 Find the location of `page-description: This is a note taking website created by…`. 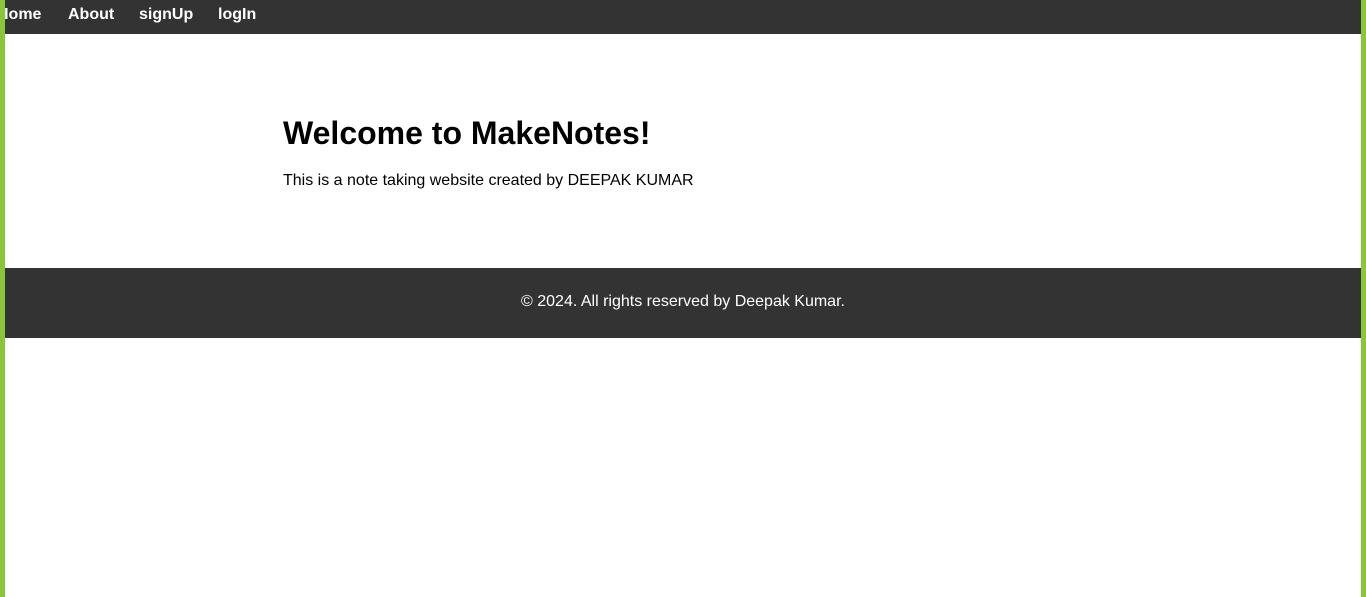

page-description: This is a note taking website created by… is located at coordinates (488, 180).